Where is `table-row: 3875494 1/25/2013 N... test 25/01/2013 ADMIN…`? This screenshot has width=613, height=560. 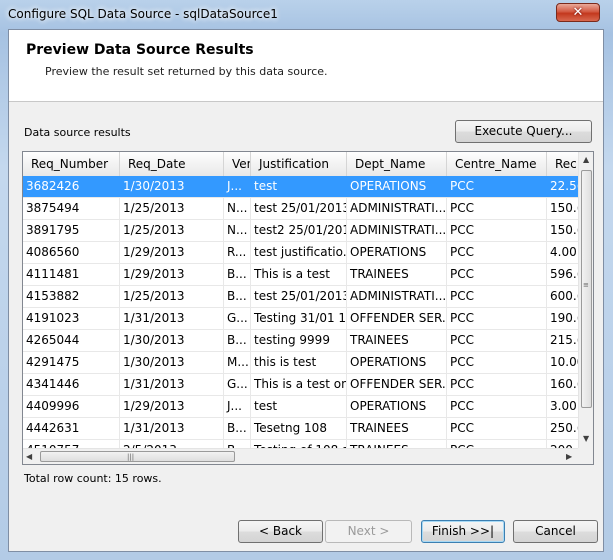 table-row: 3875494 1/25/2013 N... test 25/01/2013 ADMIN… is located at coordinates (300, 209).